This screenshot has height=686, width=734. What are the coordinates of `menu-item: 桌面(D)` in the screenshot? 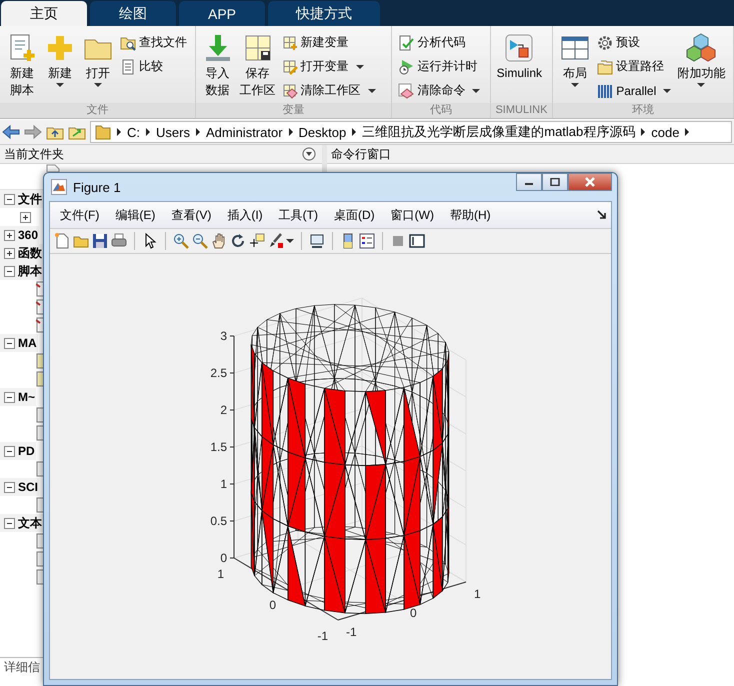 It's located at (354, 215).